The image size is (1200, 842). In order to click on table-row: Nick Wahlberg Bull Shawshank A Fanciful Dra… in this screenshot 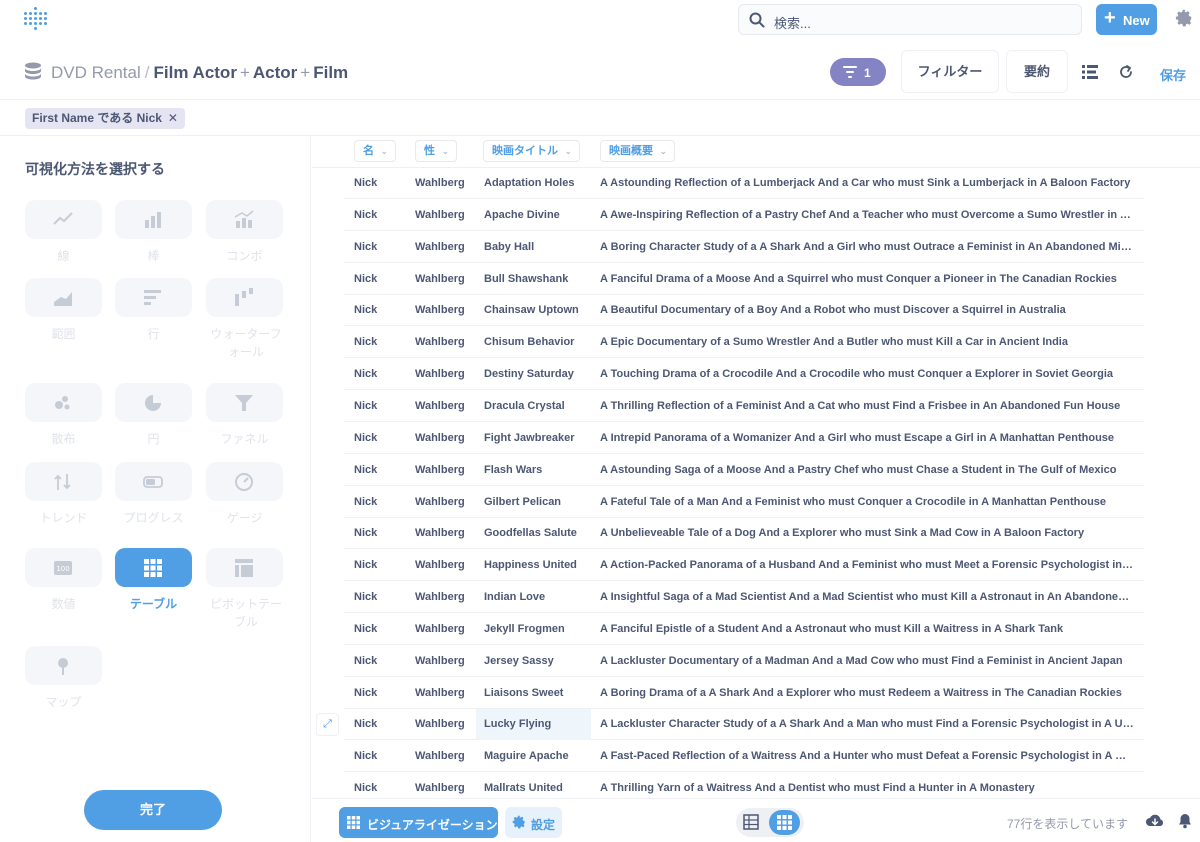, I will do `click(744, 279)`.